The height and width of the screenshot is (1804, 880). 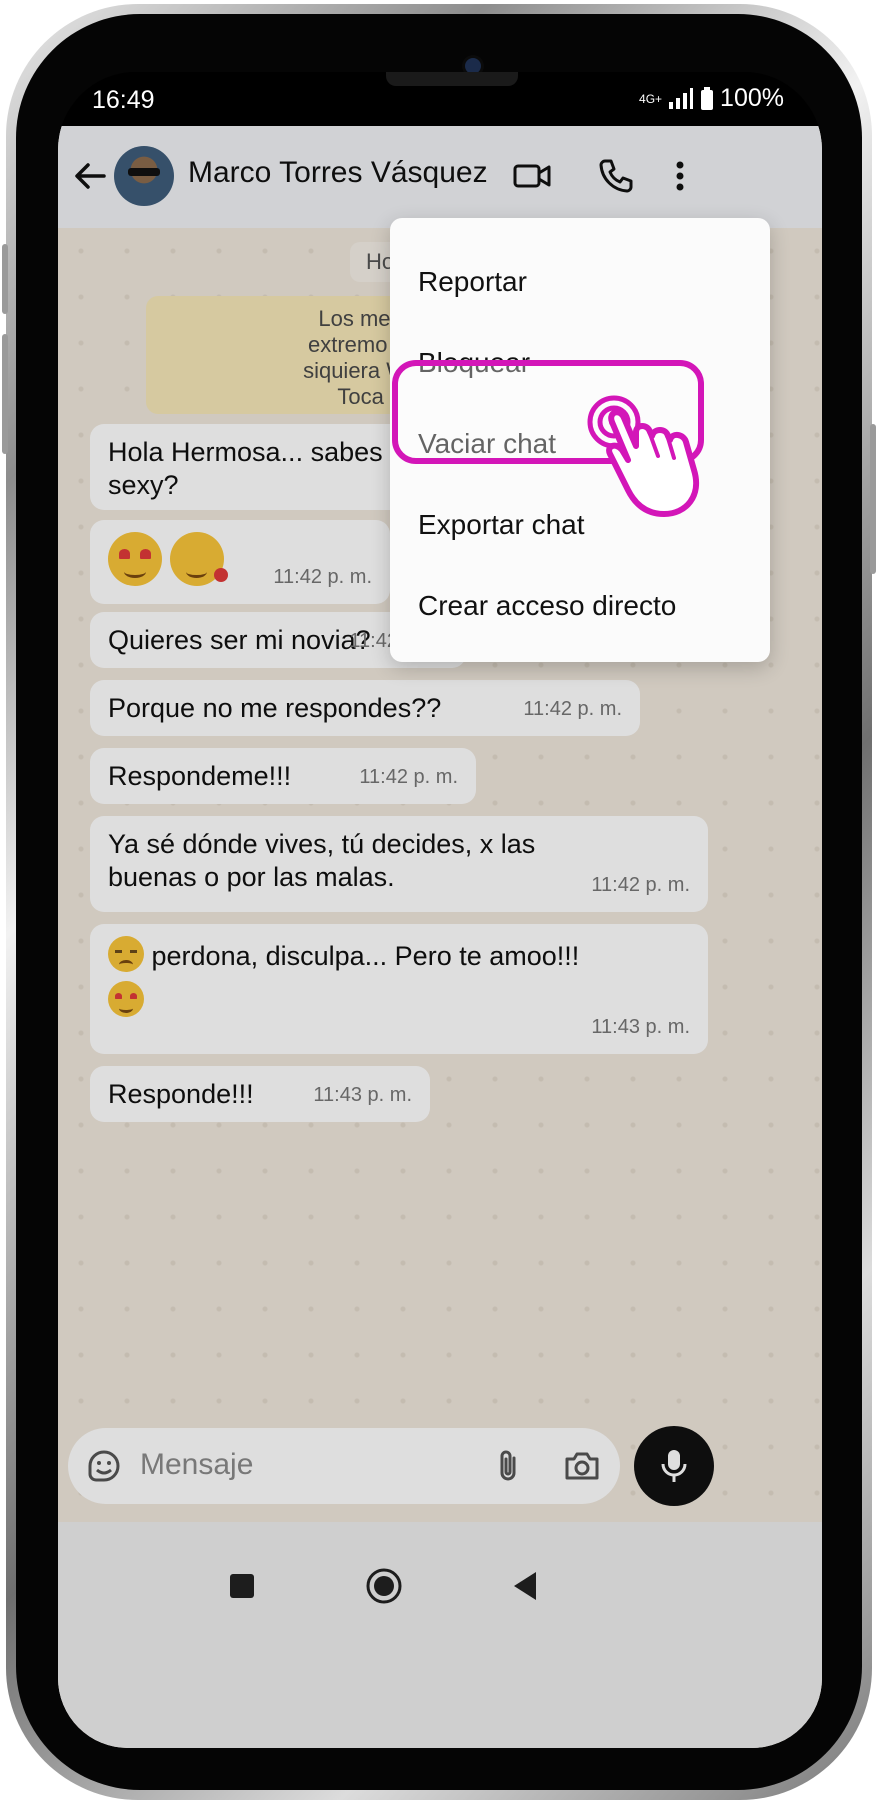 What do you see at coordinates (752, 98) in the screenshot?
I see `battery-label: 100%` at bounding box center [752, 98].